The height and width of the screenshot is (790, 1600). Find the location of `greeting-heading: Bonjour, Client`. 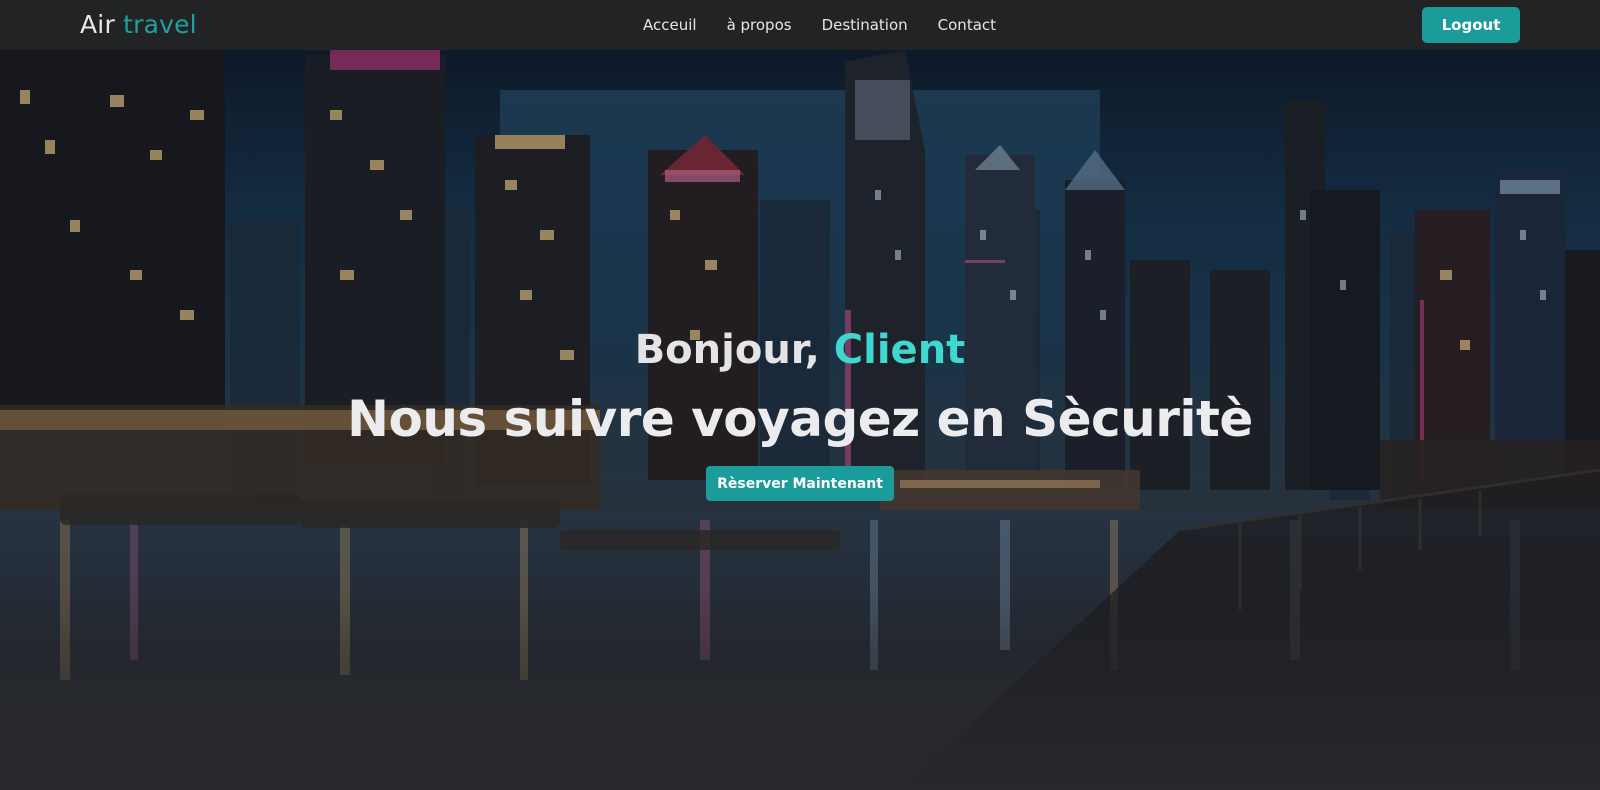

greeting-heading: Bonjour, Client is located at coordinates (800, 350).